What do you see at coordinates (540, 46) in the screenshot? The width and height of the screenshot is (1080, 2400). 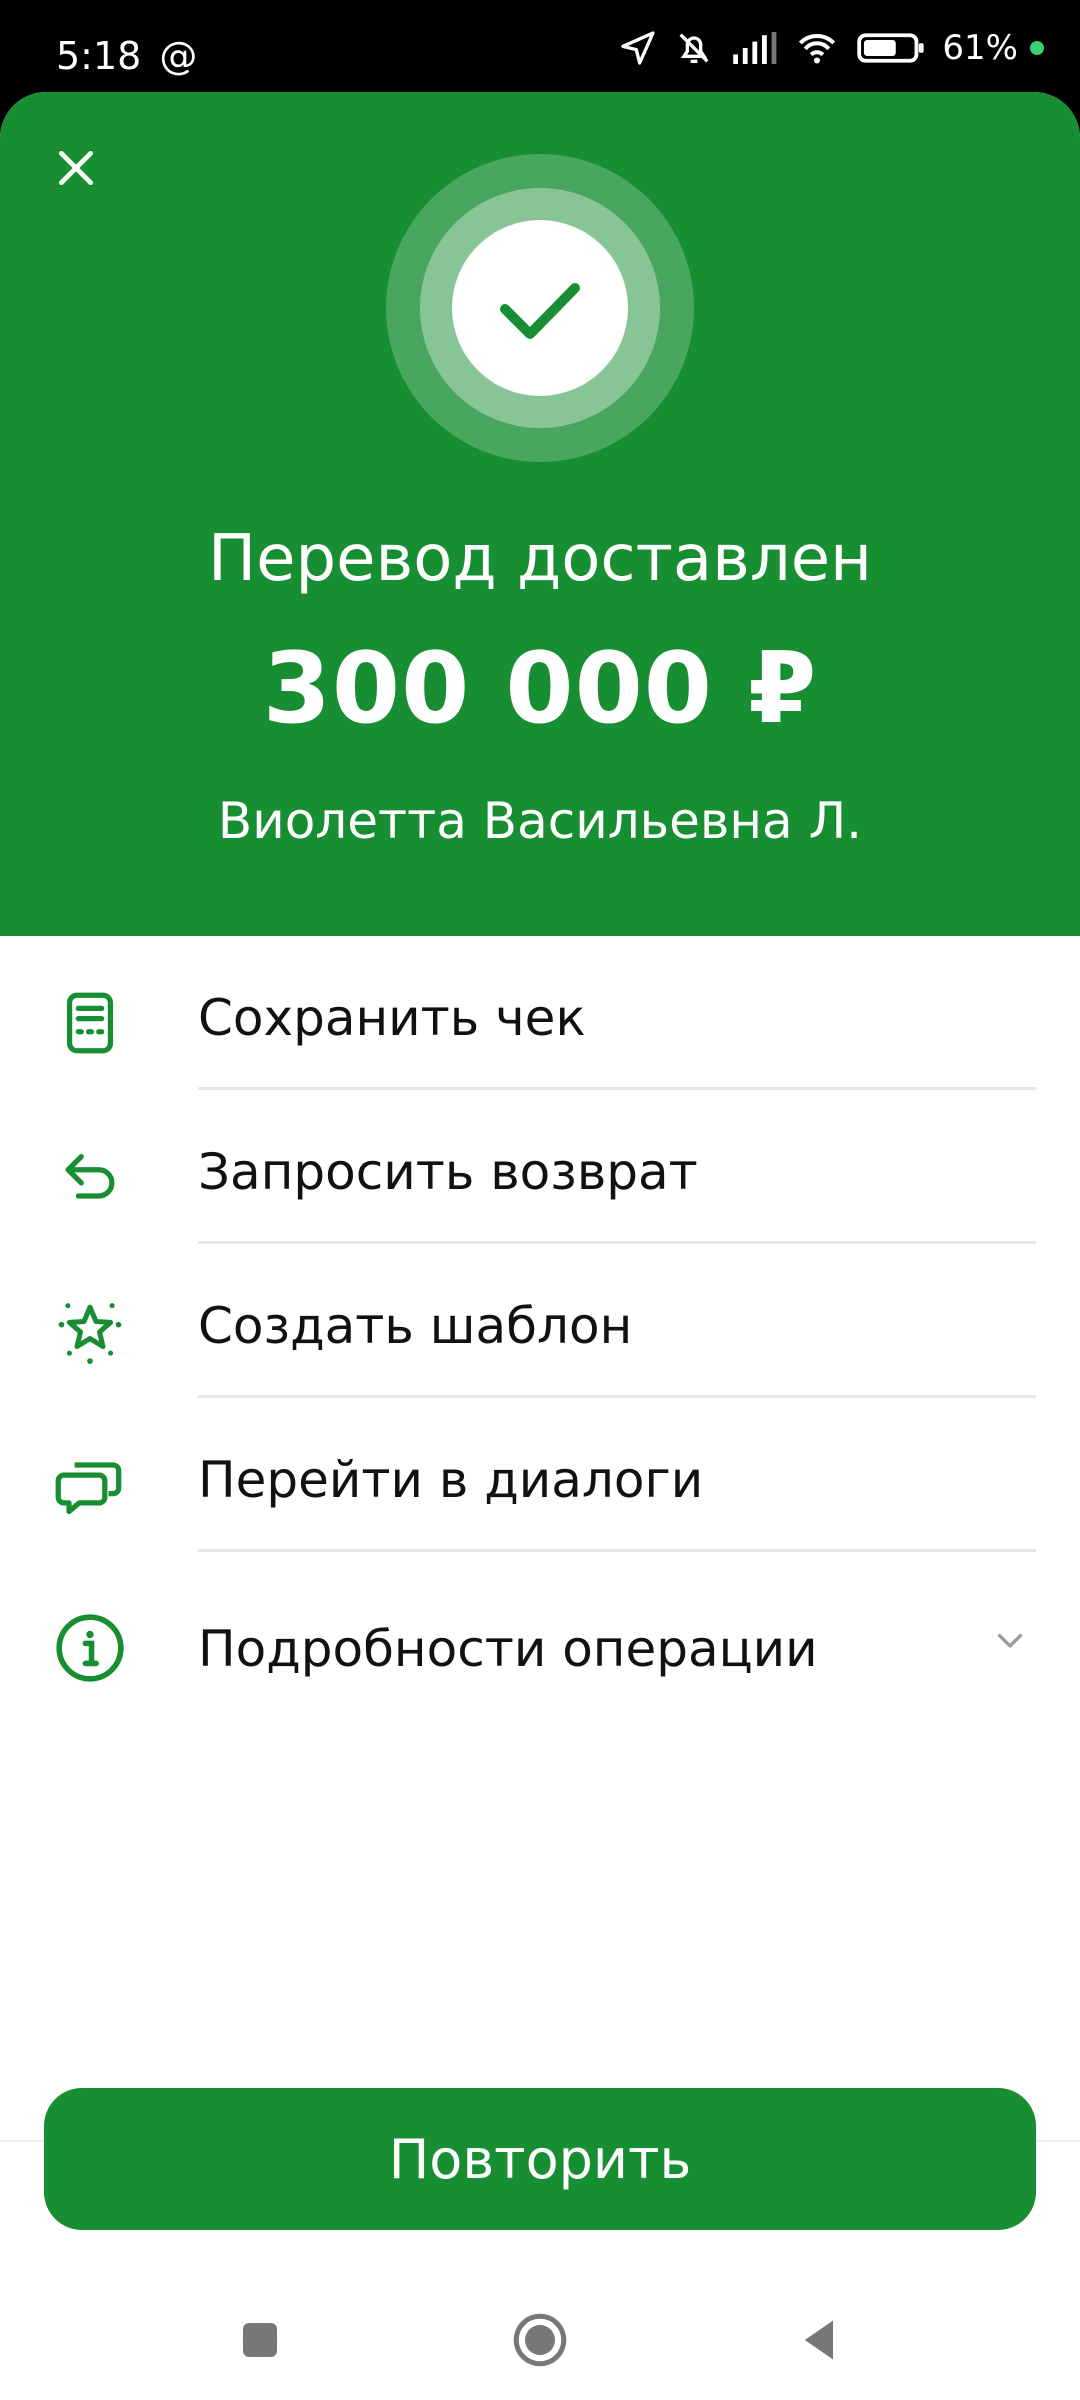 I see `status-bar: 5:18 @ 61%` at bounding box center [540, 46].